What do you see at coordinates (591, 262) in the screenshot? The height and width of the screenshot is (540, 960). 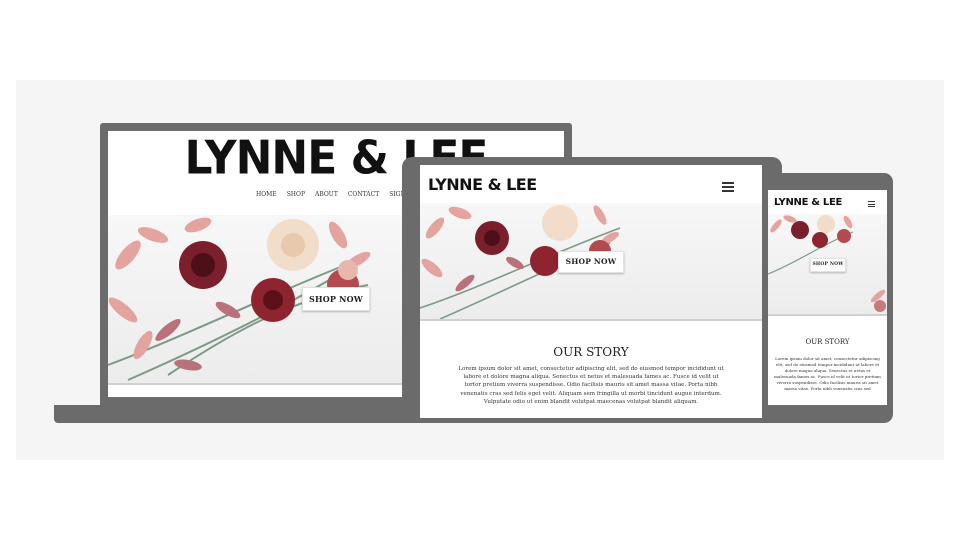 I see `tablet-shop-now-button: SHOP NOW` at bounding box center [591, 262].